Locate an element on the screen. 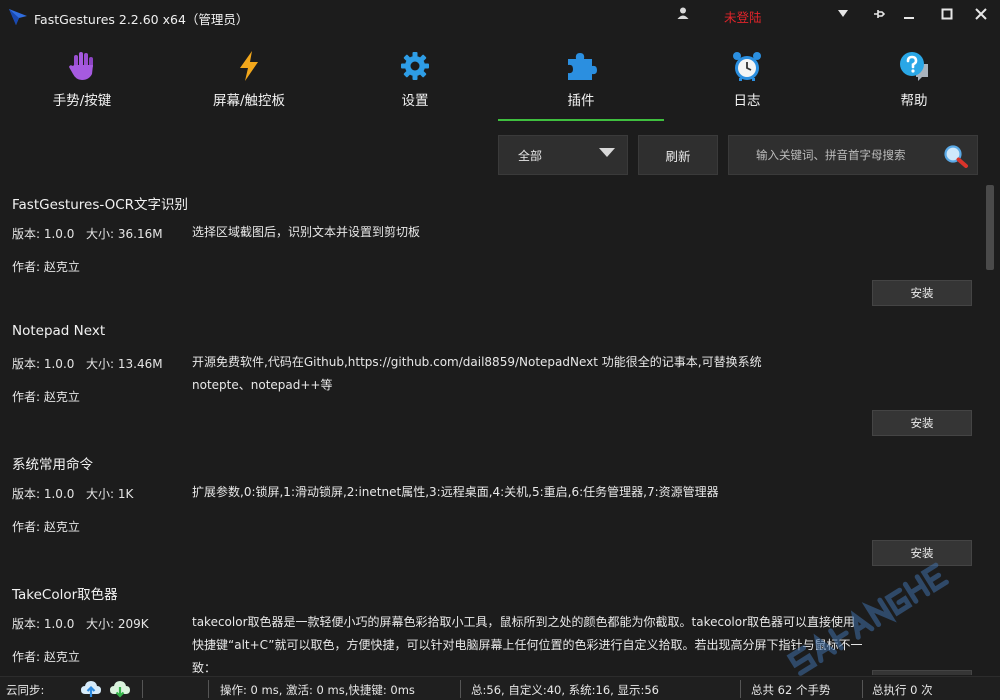 Image resolution: width=1000 pixels, height=700 pixels. tab-help: 帮助 is located at coordinates (914, 81).